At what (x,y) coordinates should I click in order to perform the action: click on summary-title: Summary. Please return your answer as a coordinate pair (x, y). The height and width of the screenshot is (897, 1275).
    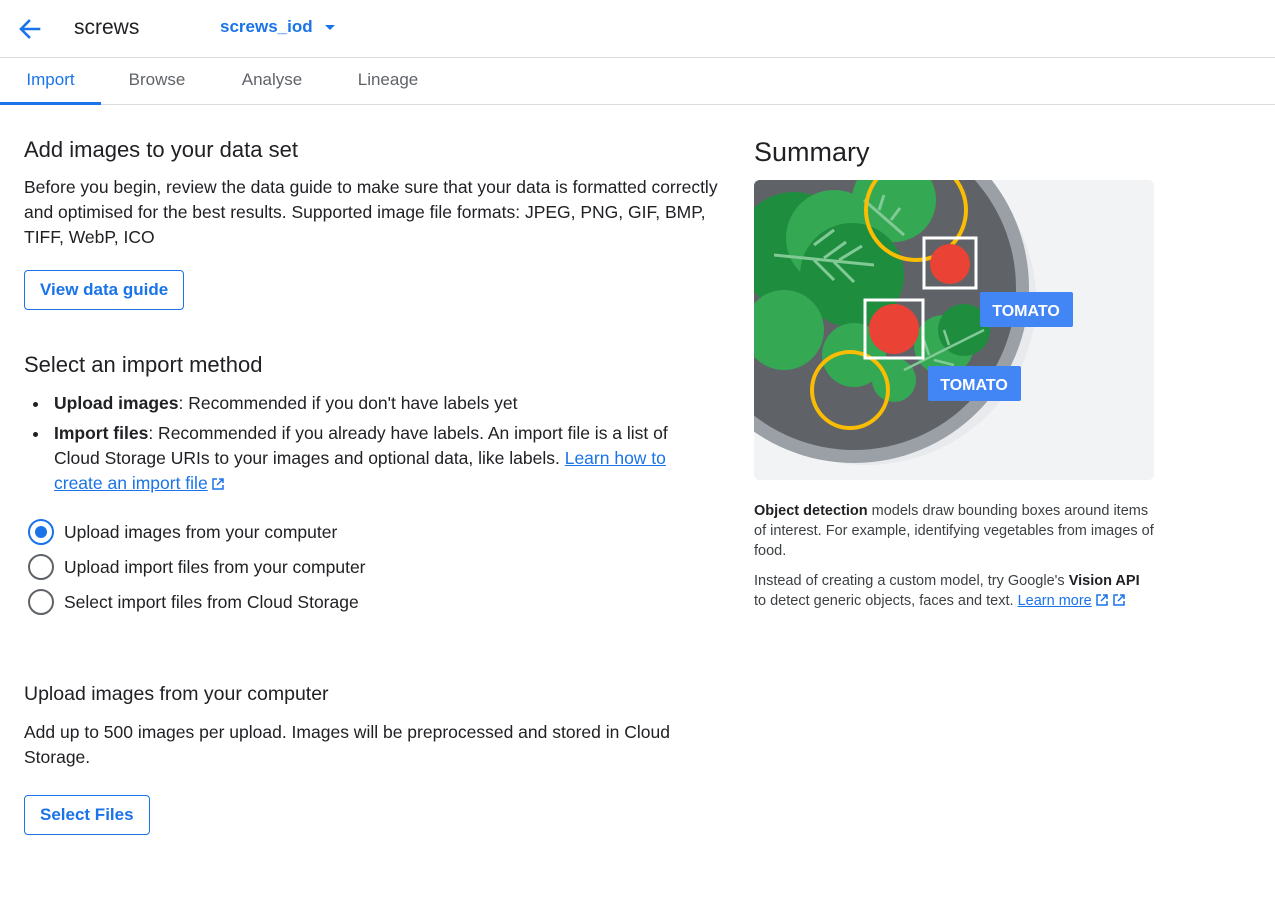
    Looking at the image, I should click on (812, 152).